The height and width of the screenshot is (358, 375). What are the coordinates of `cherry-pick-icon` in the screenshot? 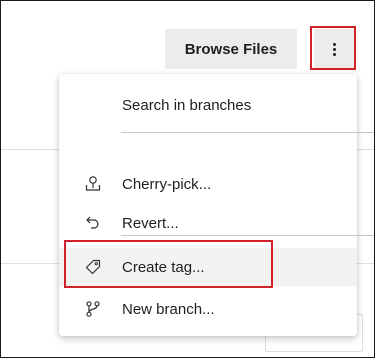 It's located at (93, 184).